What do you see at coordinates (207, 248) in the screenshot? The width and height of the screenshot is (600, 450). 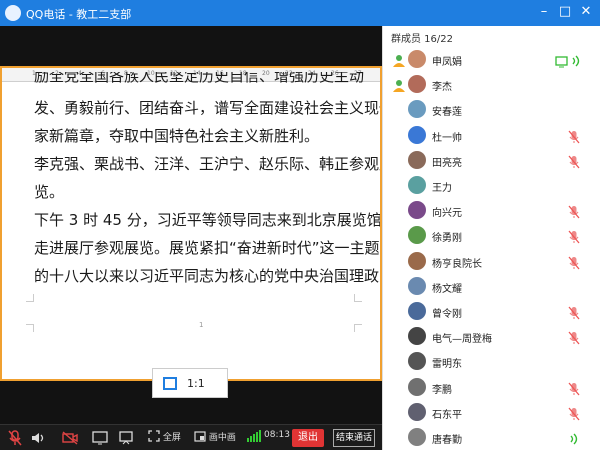 I see `document-line: 走进展厅参观展览。展览紧扣“奋进新时代”这一主题，以党` at bounding box center [207, 248].